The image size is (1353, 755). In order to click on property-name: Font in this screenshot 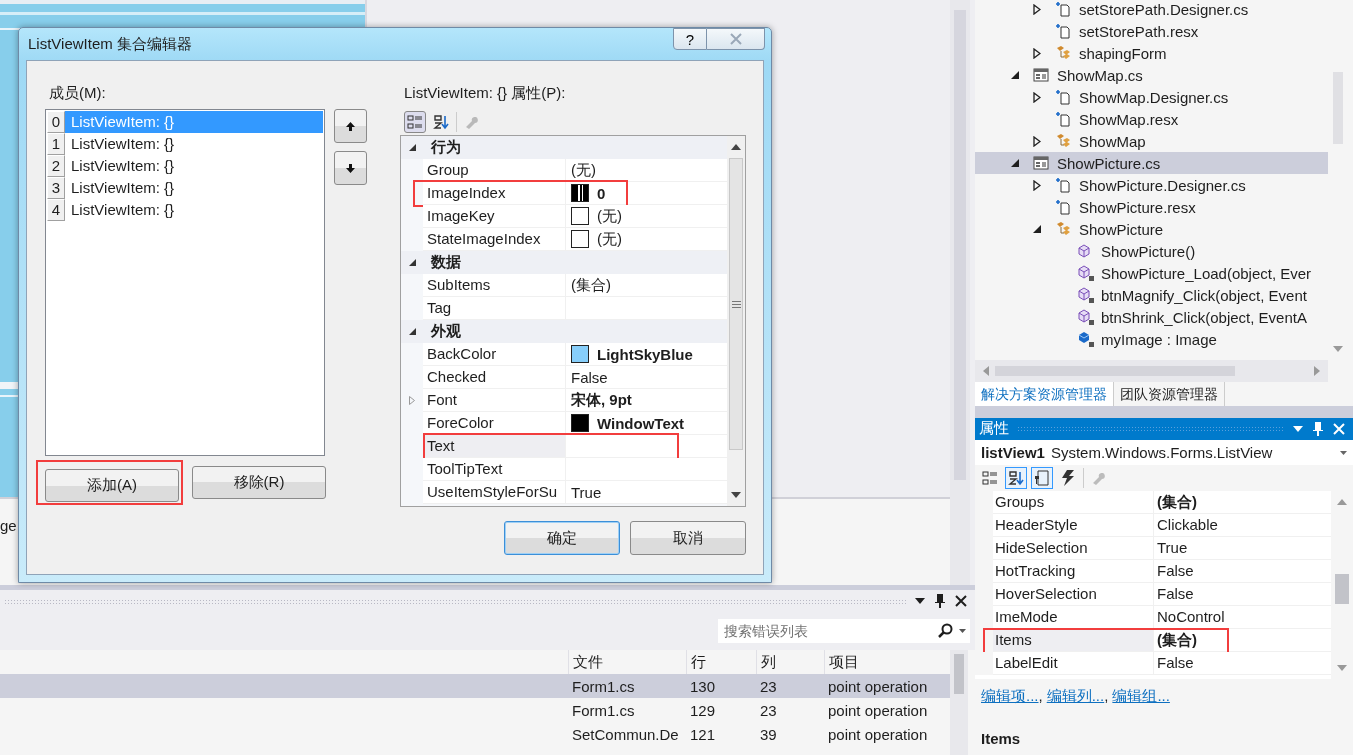, I will do `click(494, 400)`.